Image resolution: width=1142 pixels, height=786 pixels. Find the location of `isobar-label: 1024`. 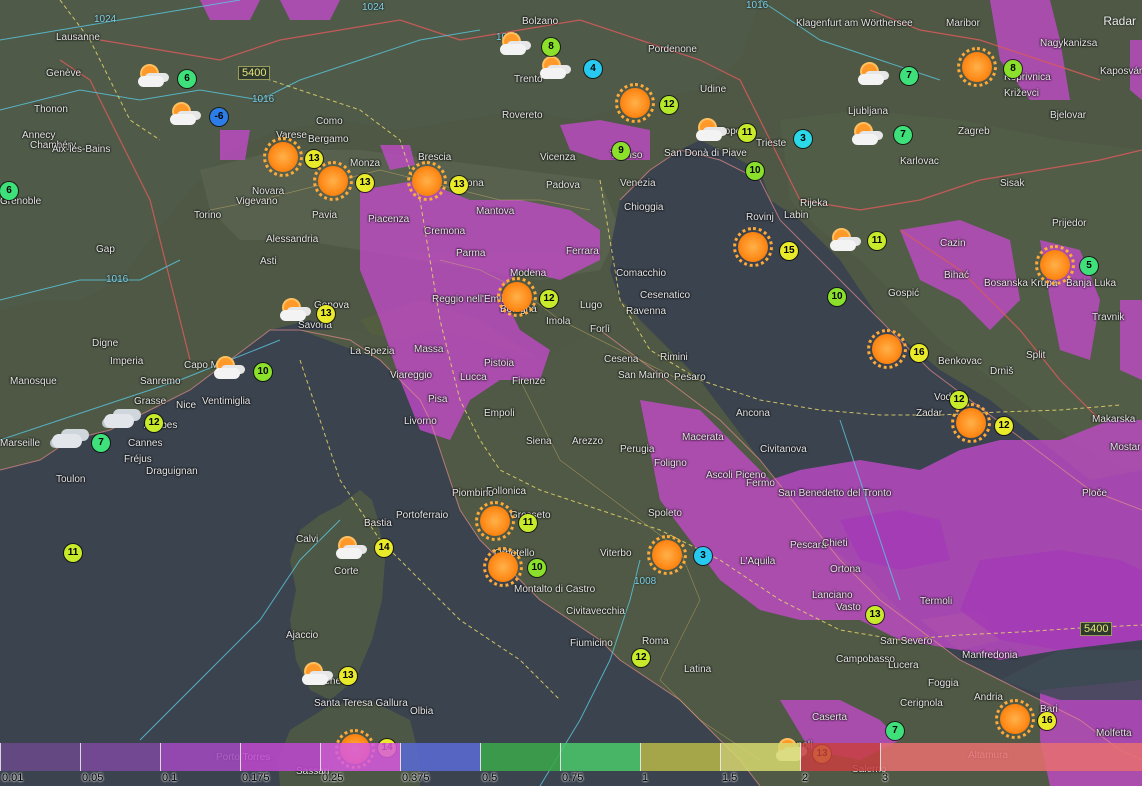

isobar-label: 1024 is located at coordinates (105, 19).